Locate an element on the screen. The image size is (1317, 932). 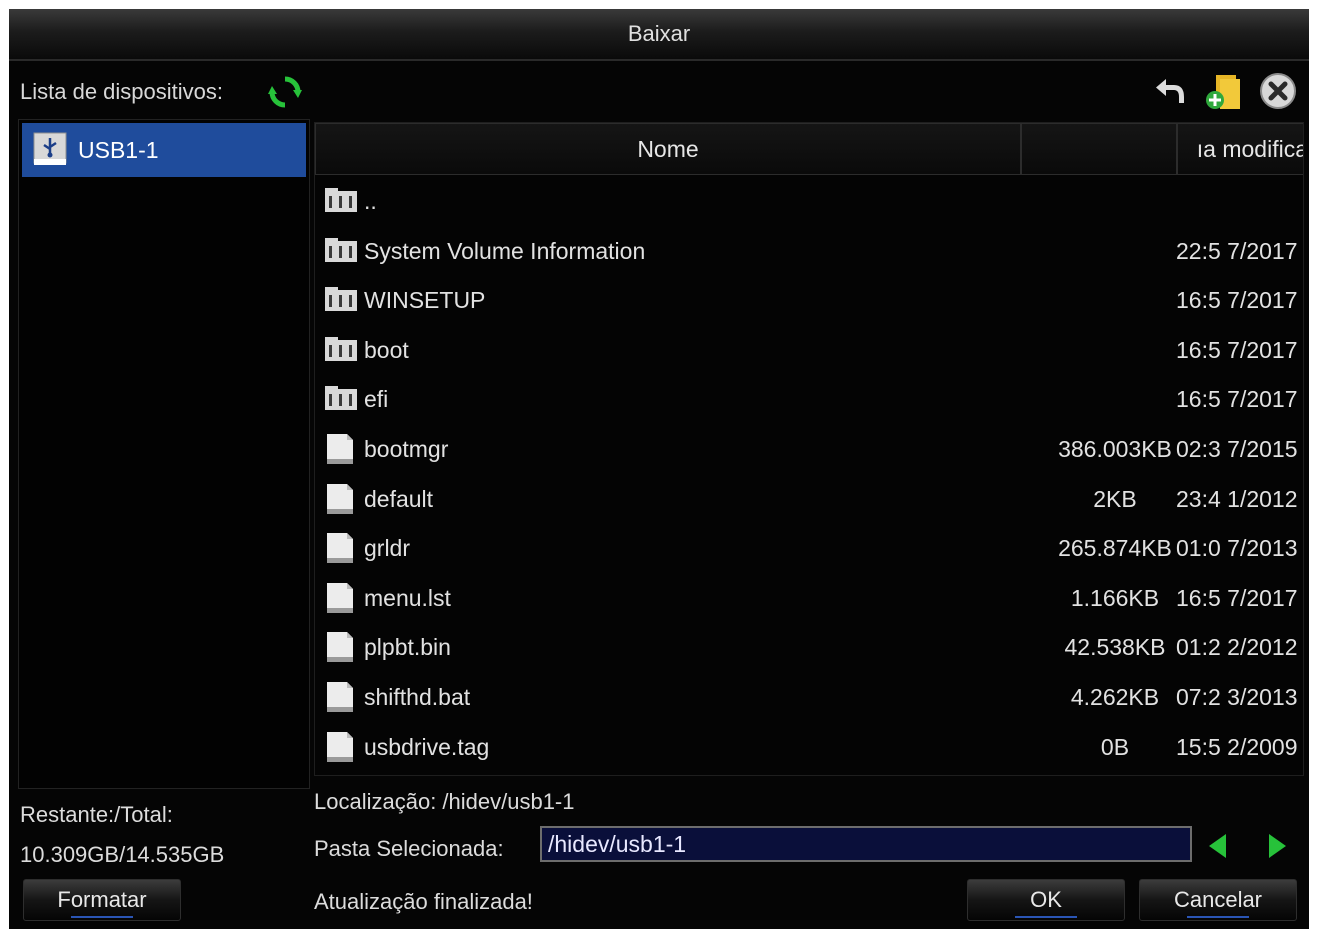
file-modified-date: 7/2015 02:3 is located at coordinates (1237, 449).